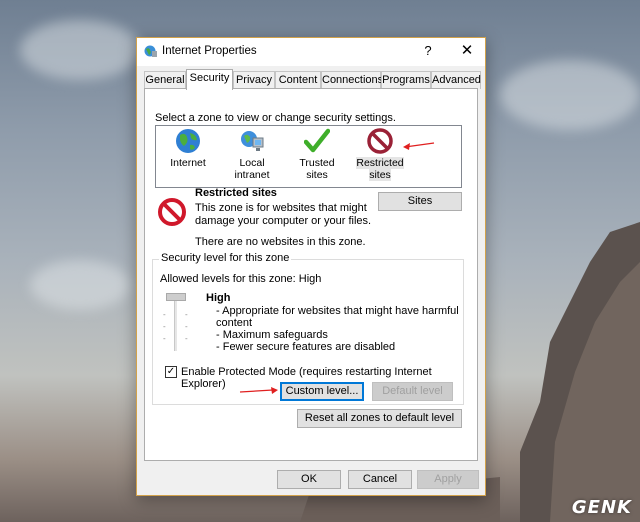 This screenshot has width=640, height=522. What do you see at coordinates (412, 391) in the screenshot?
I see `default-level-button: Default level` at bounding box center [412, 391].